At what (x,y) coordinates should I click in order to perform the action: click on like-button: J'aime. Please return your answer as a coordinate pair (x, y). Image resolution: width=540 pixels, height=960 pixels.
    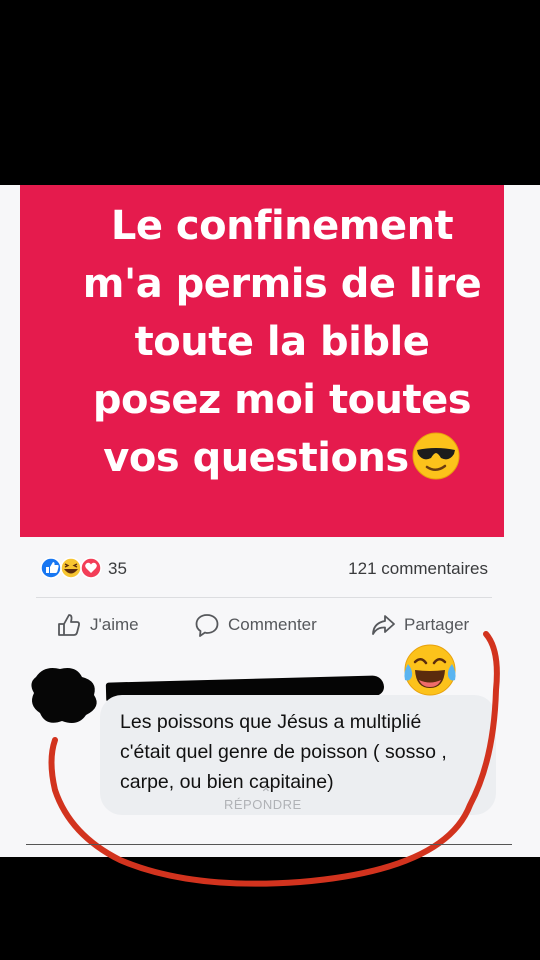
    Looking at the image, I should click on (97, 625).